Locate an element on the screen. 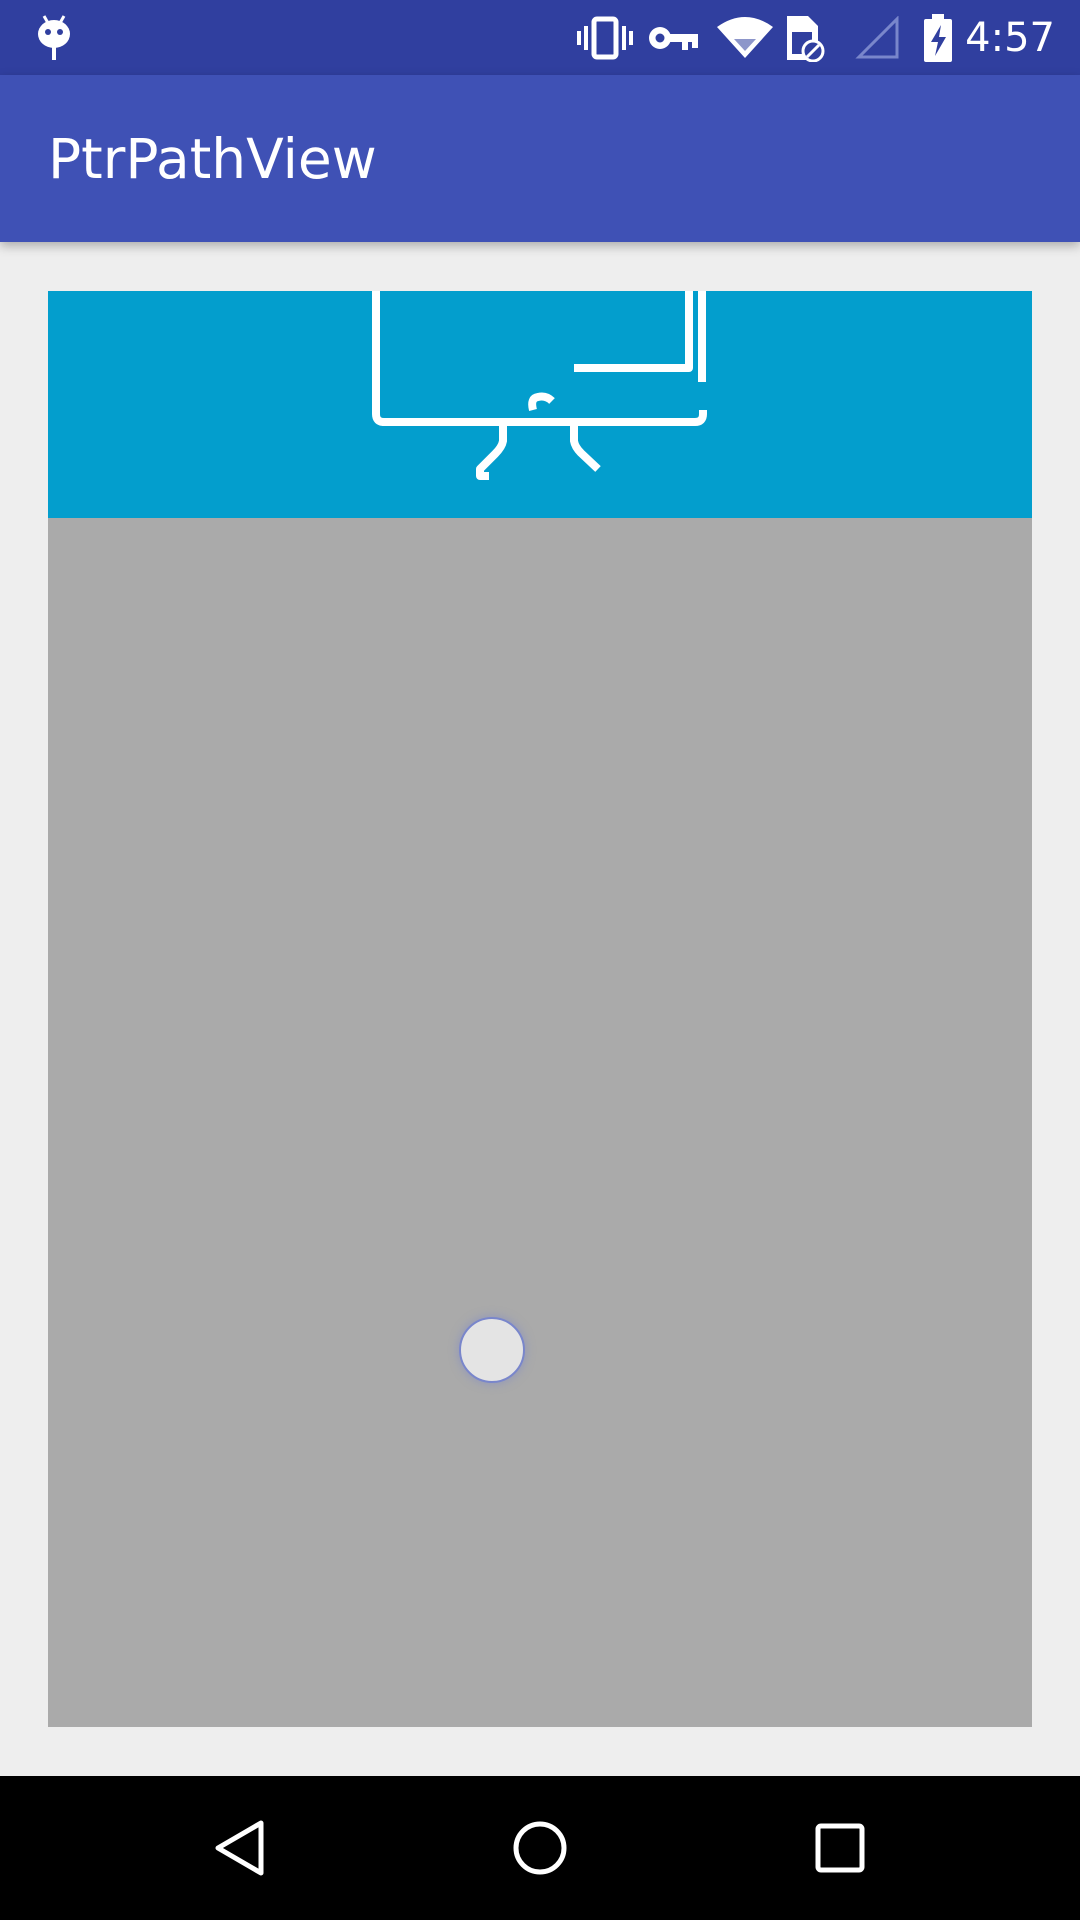 Image resolution: width=1080 pixels, height=1920 pixels. touch-indicator is located at coordinates (492, 1350).